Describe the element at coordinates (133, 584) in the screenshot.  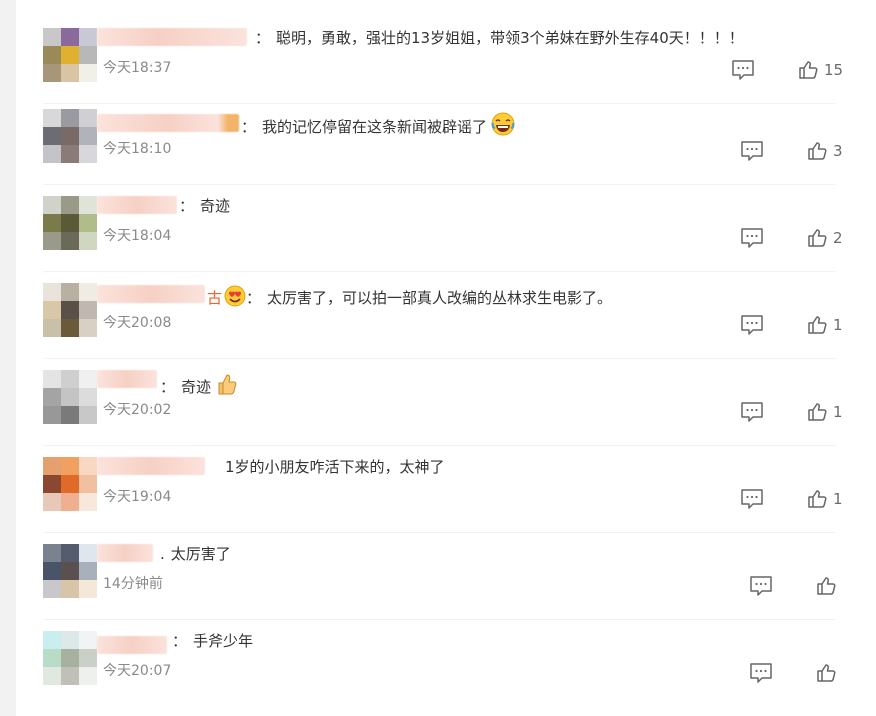
I see `comment-time: 14分钟前` at that location.